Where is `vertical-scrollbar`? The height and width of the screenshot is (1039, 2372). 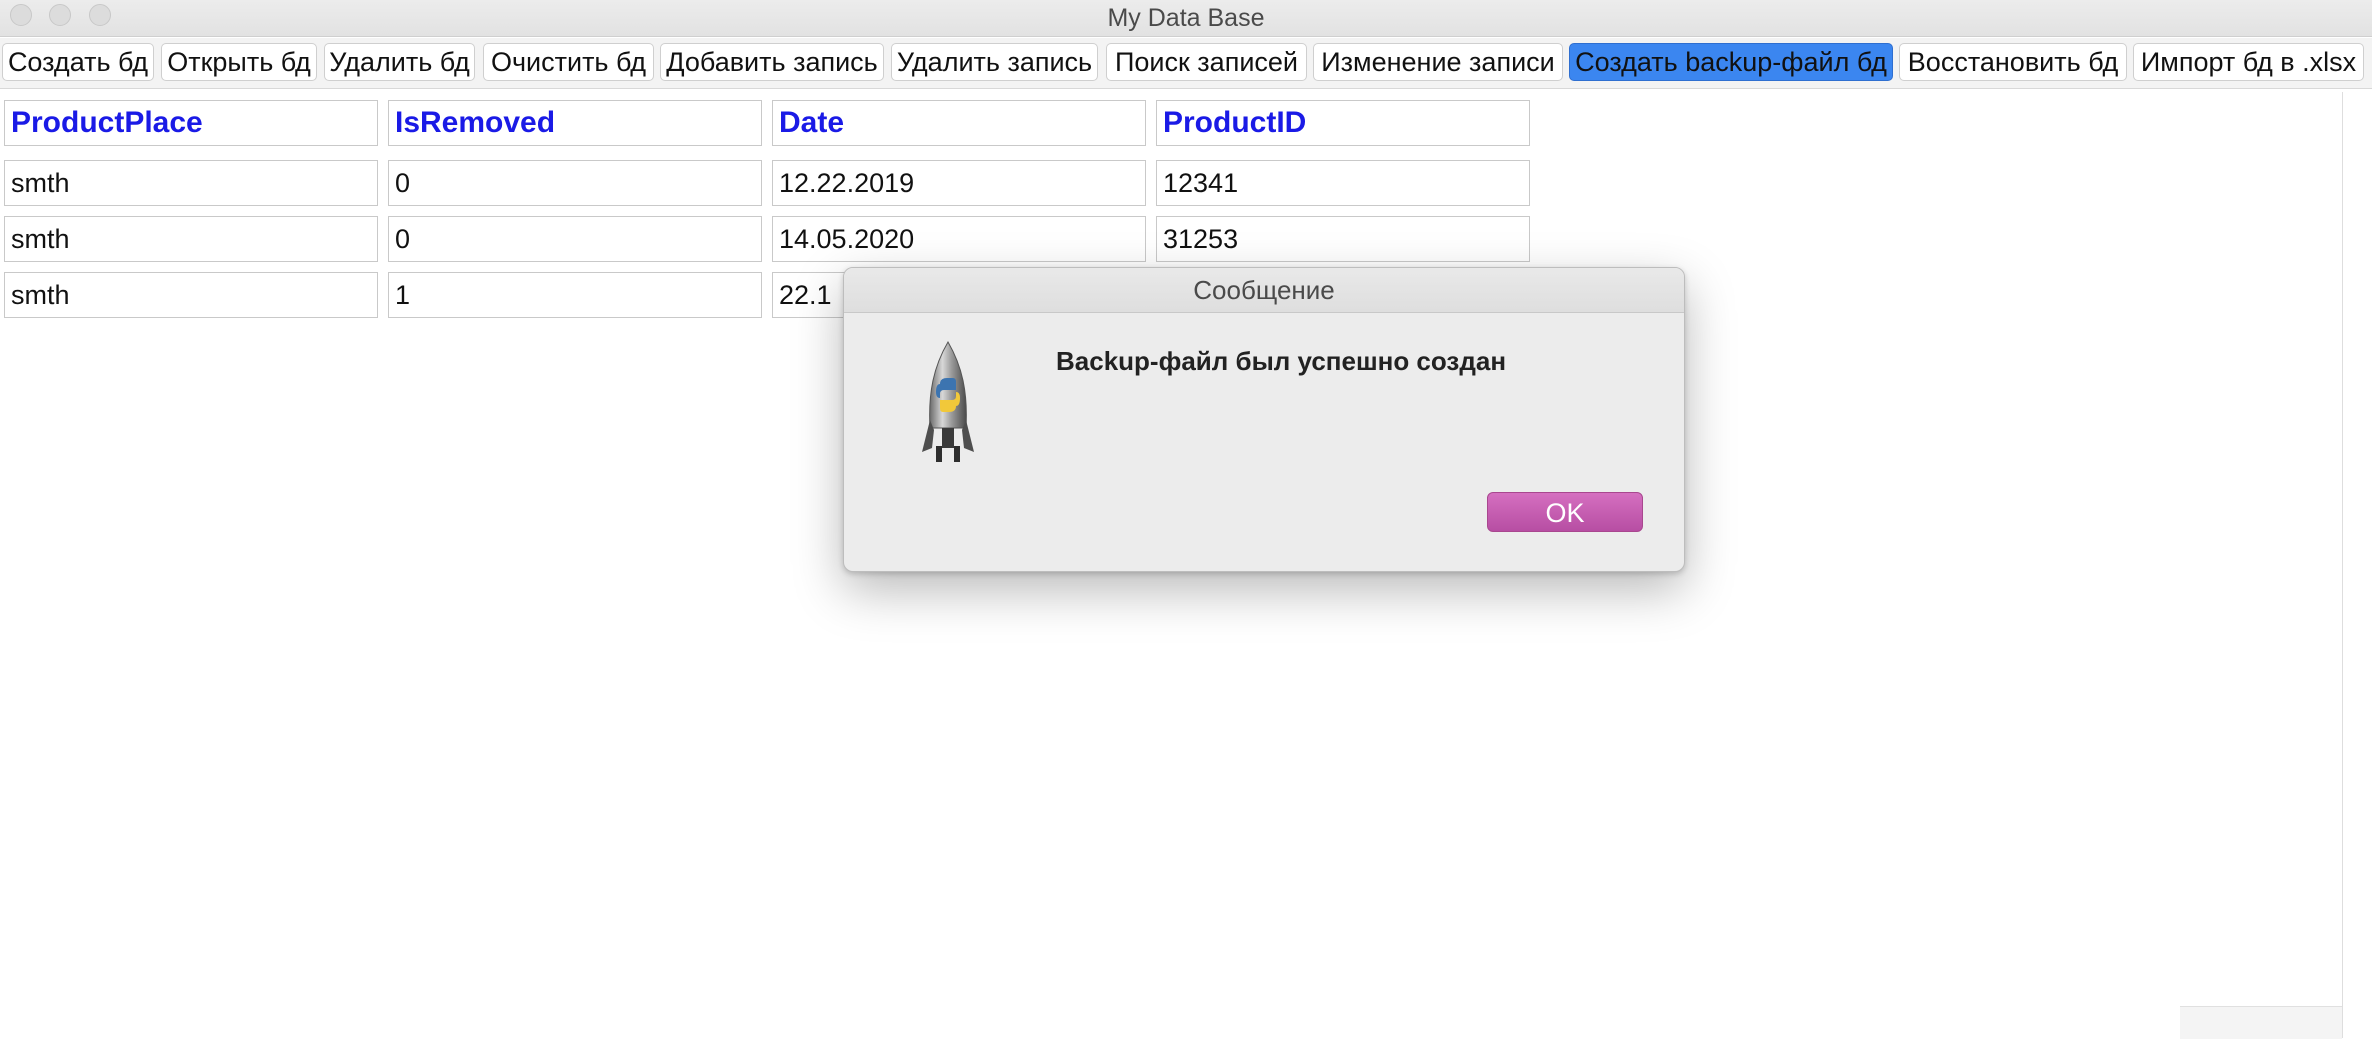 vertical-scrollbar is located at coordinates (2342, 565).